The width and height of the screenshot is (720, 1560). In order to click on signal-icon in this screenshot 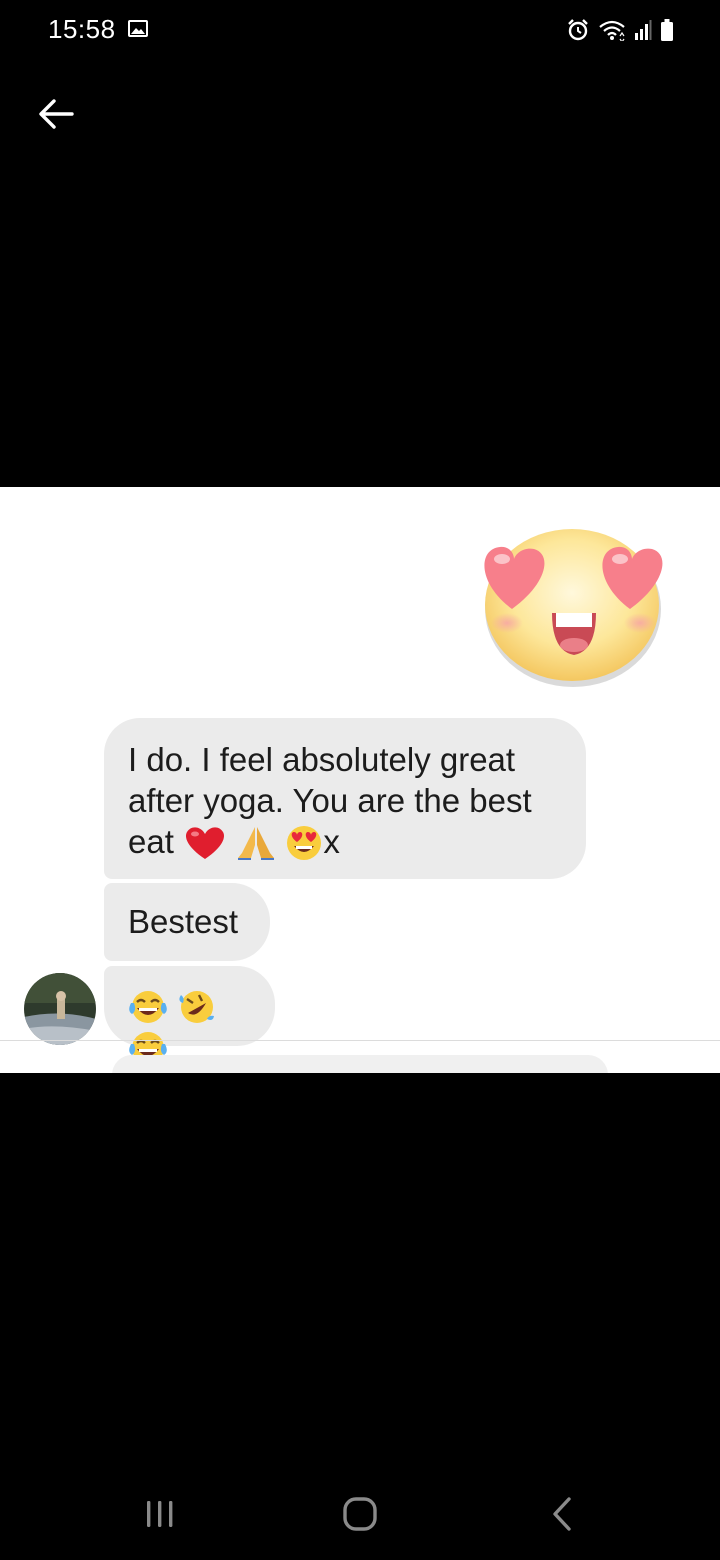, I will do `click(643, 30)`.